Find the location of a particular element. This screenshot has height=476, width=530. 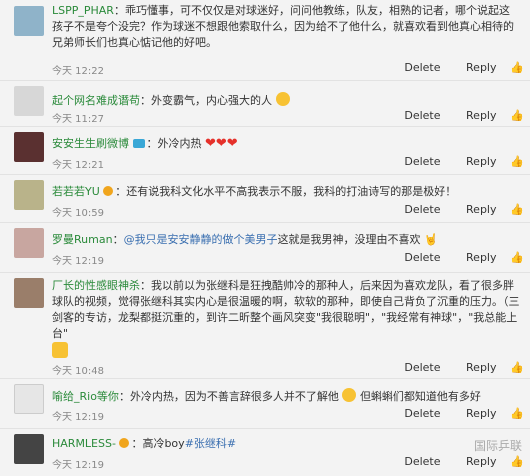

mention-link: @我只是安安静静的做个美男子 is located at coordinates (201, 239).